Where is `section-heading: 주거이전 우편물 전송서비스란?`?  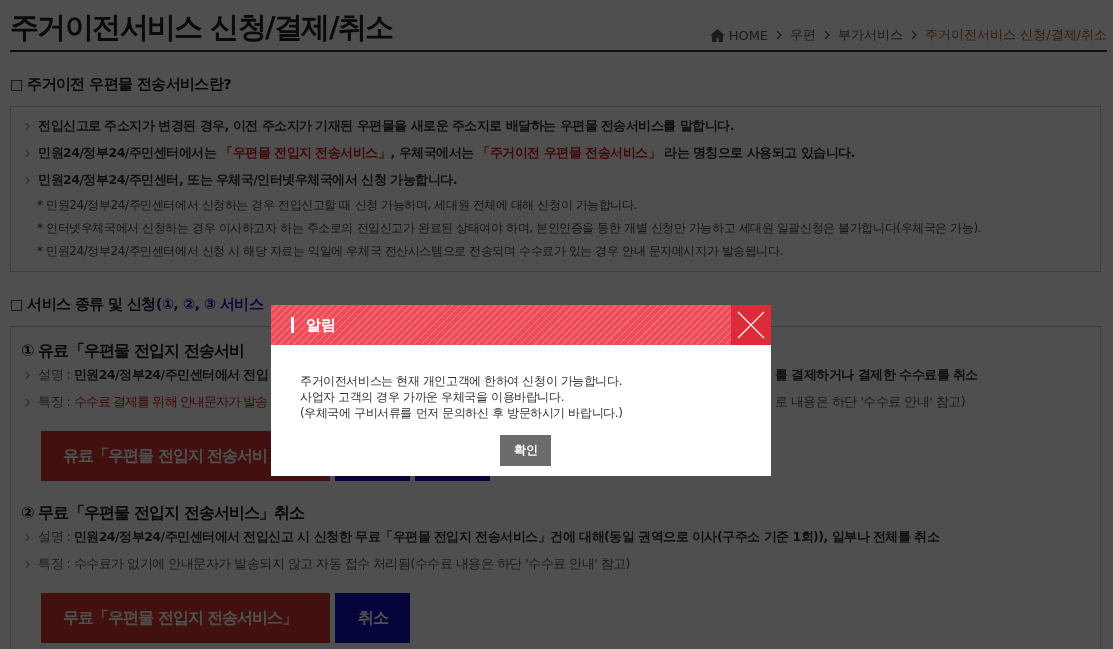 section-heading: 주거이전 우편물 전송서비스란? is located at coordinates (129, 84).